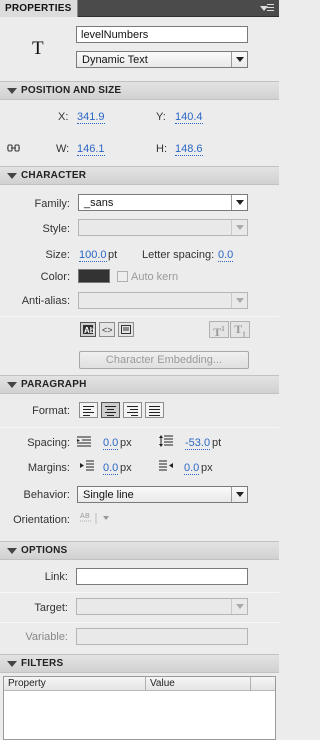  I want to click on line-spacing-icon, so click(166, 441).